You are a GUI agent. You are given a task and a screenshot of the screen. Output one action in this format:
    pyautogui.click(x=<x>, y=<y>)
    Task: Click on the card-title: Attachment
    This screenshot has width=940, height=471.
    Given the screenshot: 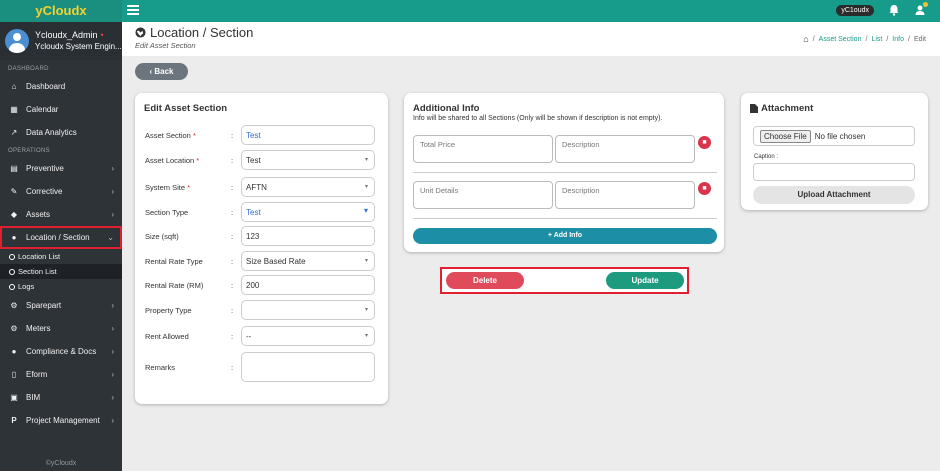 What is the action you would take?
    pyautogui.click(x=787, y=108)
    